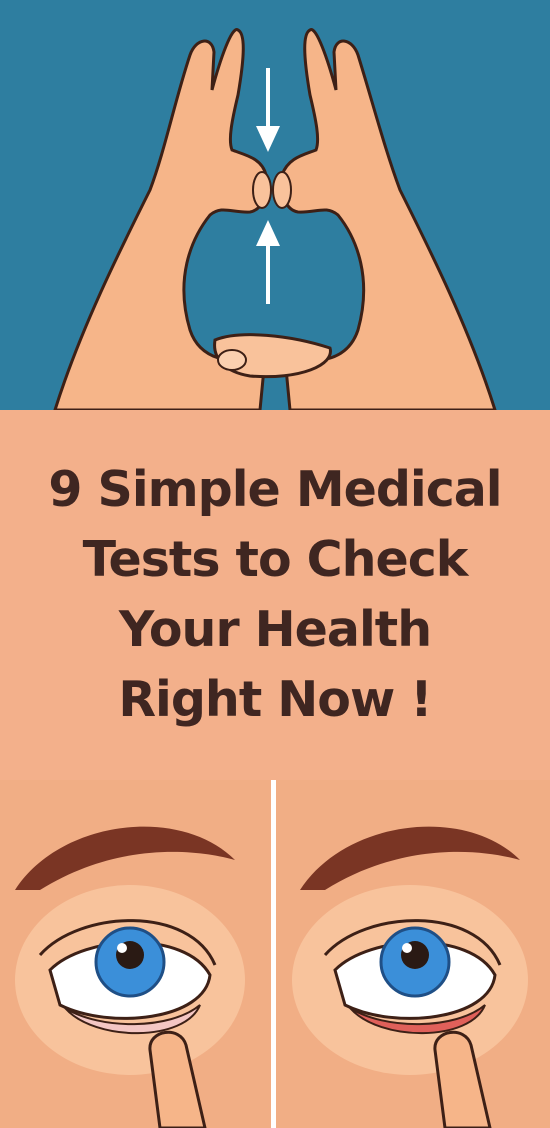  Describe the element at coordinates (268, 110) in the screenshot. I see `arrow-down-icon` at that location.